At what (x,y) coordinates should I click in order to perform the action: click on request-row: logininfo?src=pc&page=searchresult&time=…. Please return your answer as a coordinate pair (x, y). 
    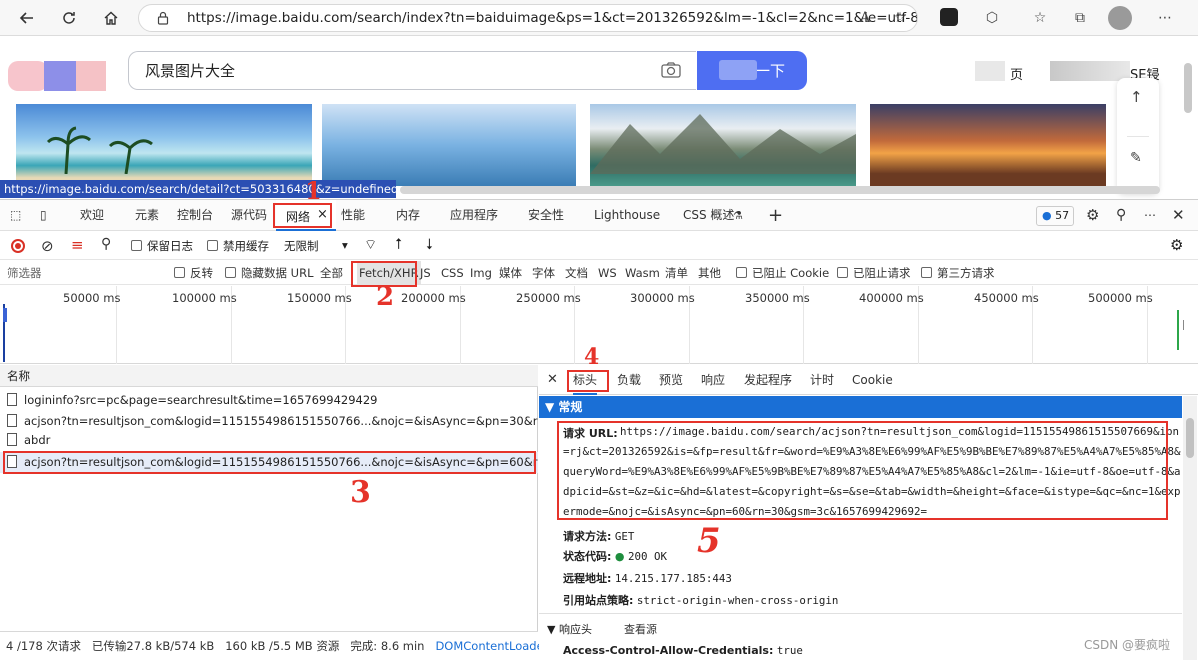
    Looking at the image, I should click on (269, 400).